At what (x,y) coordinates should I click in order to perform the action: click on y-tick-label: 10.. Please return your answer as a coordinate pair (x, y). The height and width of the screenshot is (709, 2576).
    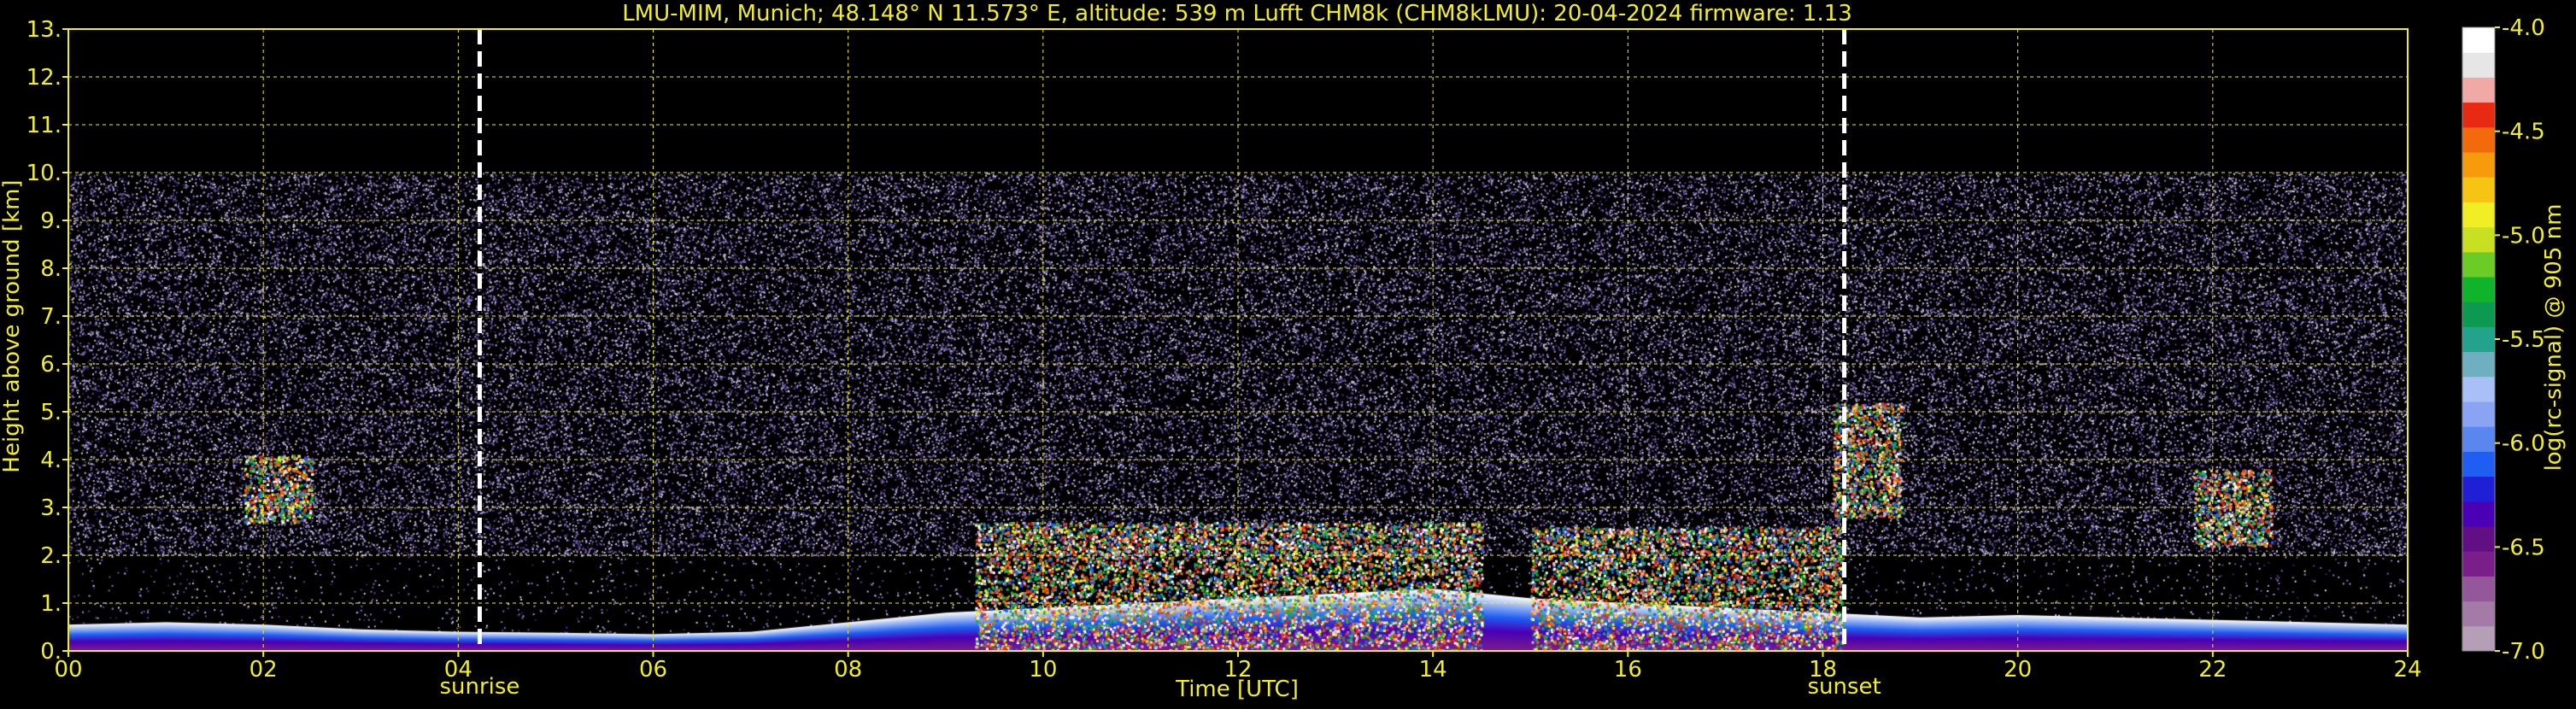
    Looking at the image, I should click on (44, 173).